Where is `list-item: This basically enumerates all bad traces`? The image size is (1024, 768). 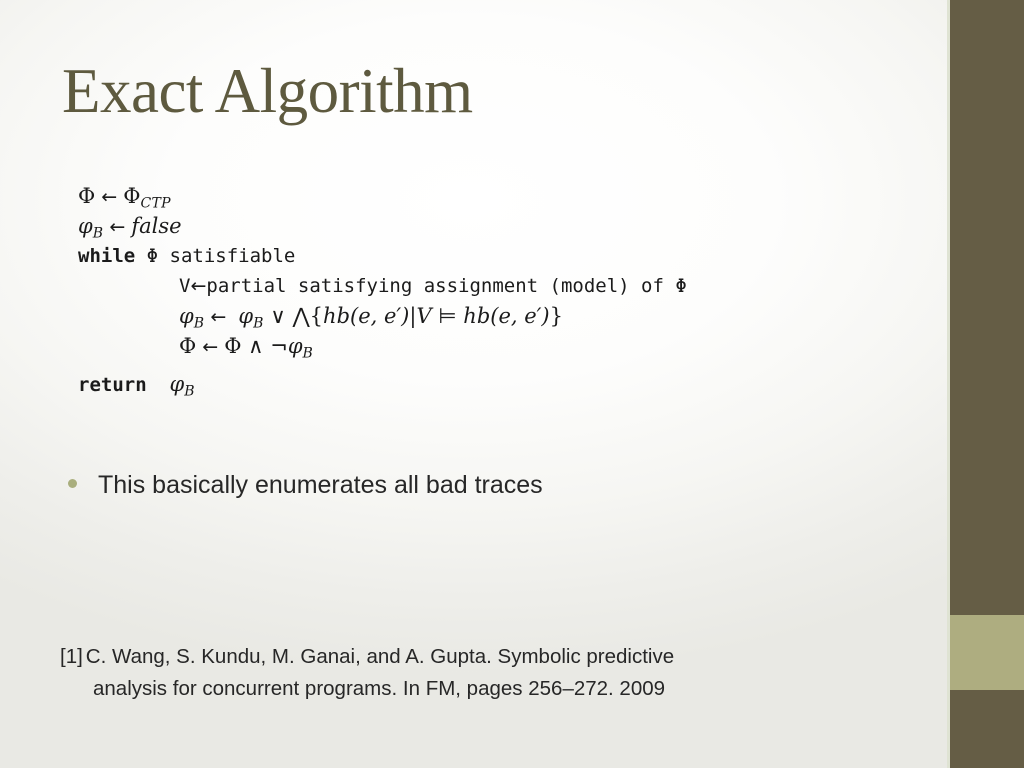
list-item: This basically enumerates all bad traces is located at coordinates (305, 485).